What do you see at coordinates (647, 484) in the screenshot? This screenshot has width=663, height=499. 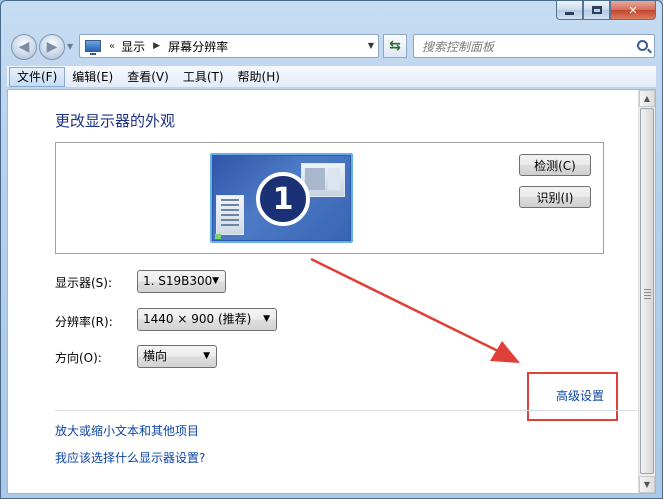 I see `scroll-down-icon: ▼` at bounding box center [647, 484].